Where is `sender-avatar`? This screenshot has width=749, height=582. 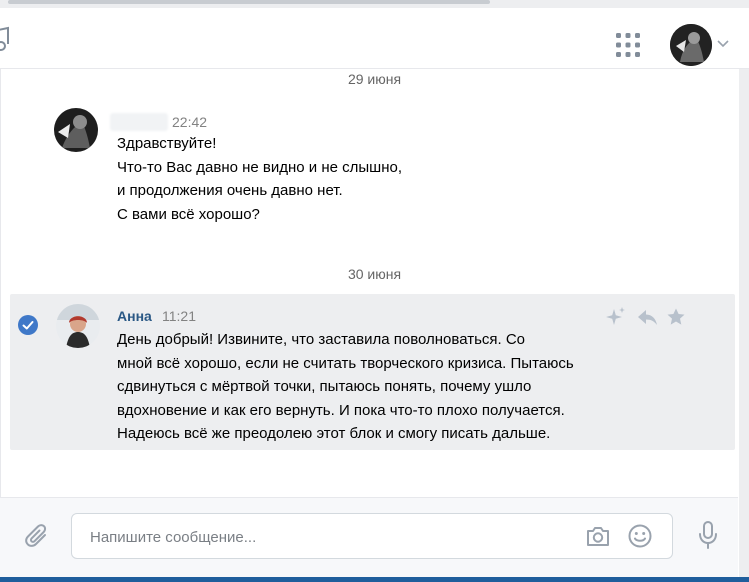 sender-avatar is located at coordinates (76, 130).